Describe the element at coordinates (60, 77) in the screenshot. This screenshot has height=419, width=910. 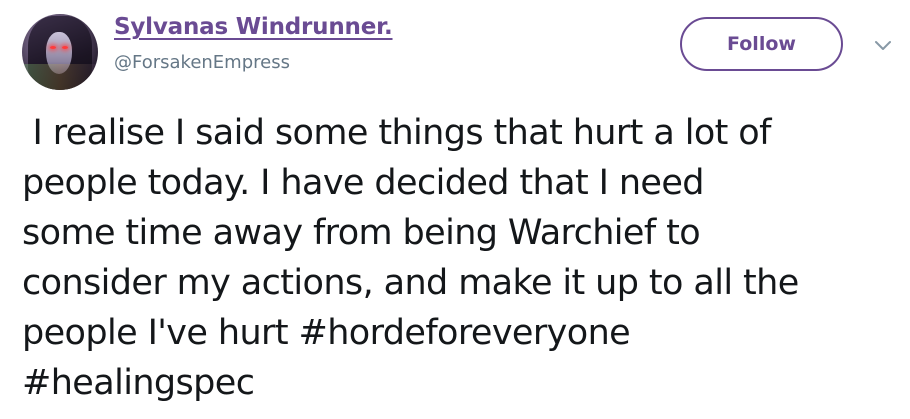
I see `avatar-glow` at that location.